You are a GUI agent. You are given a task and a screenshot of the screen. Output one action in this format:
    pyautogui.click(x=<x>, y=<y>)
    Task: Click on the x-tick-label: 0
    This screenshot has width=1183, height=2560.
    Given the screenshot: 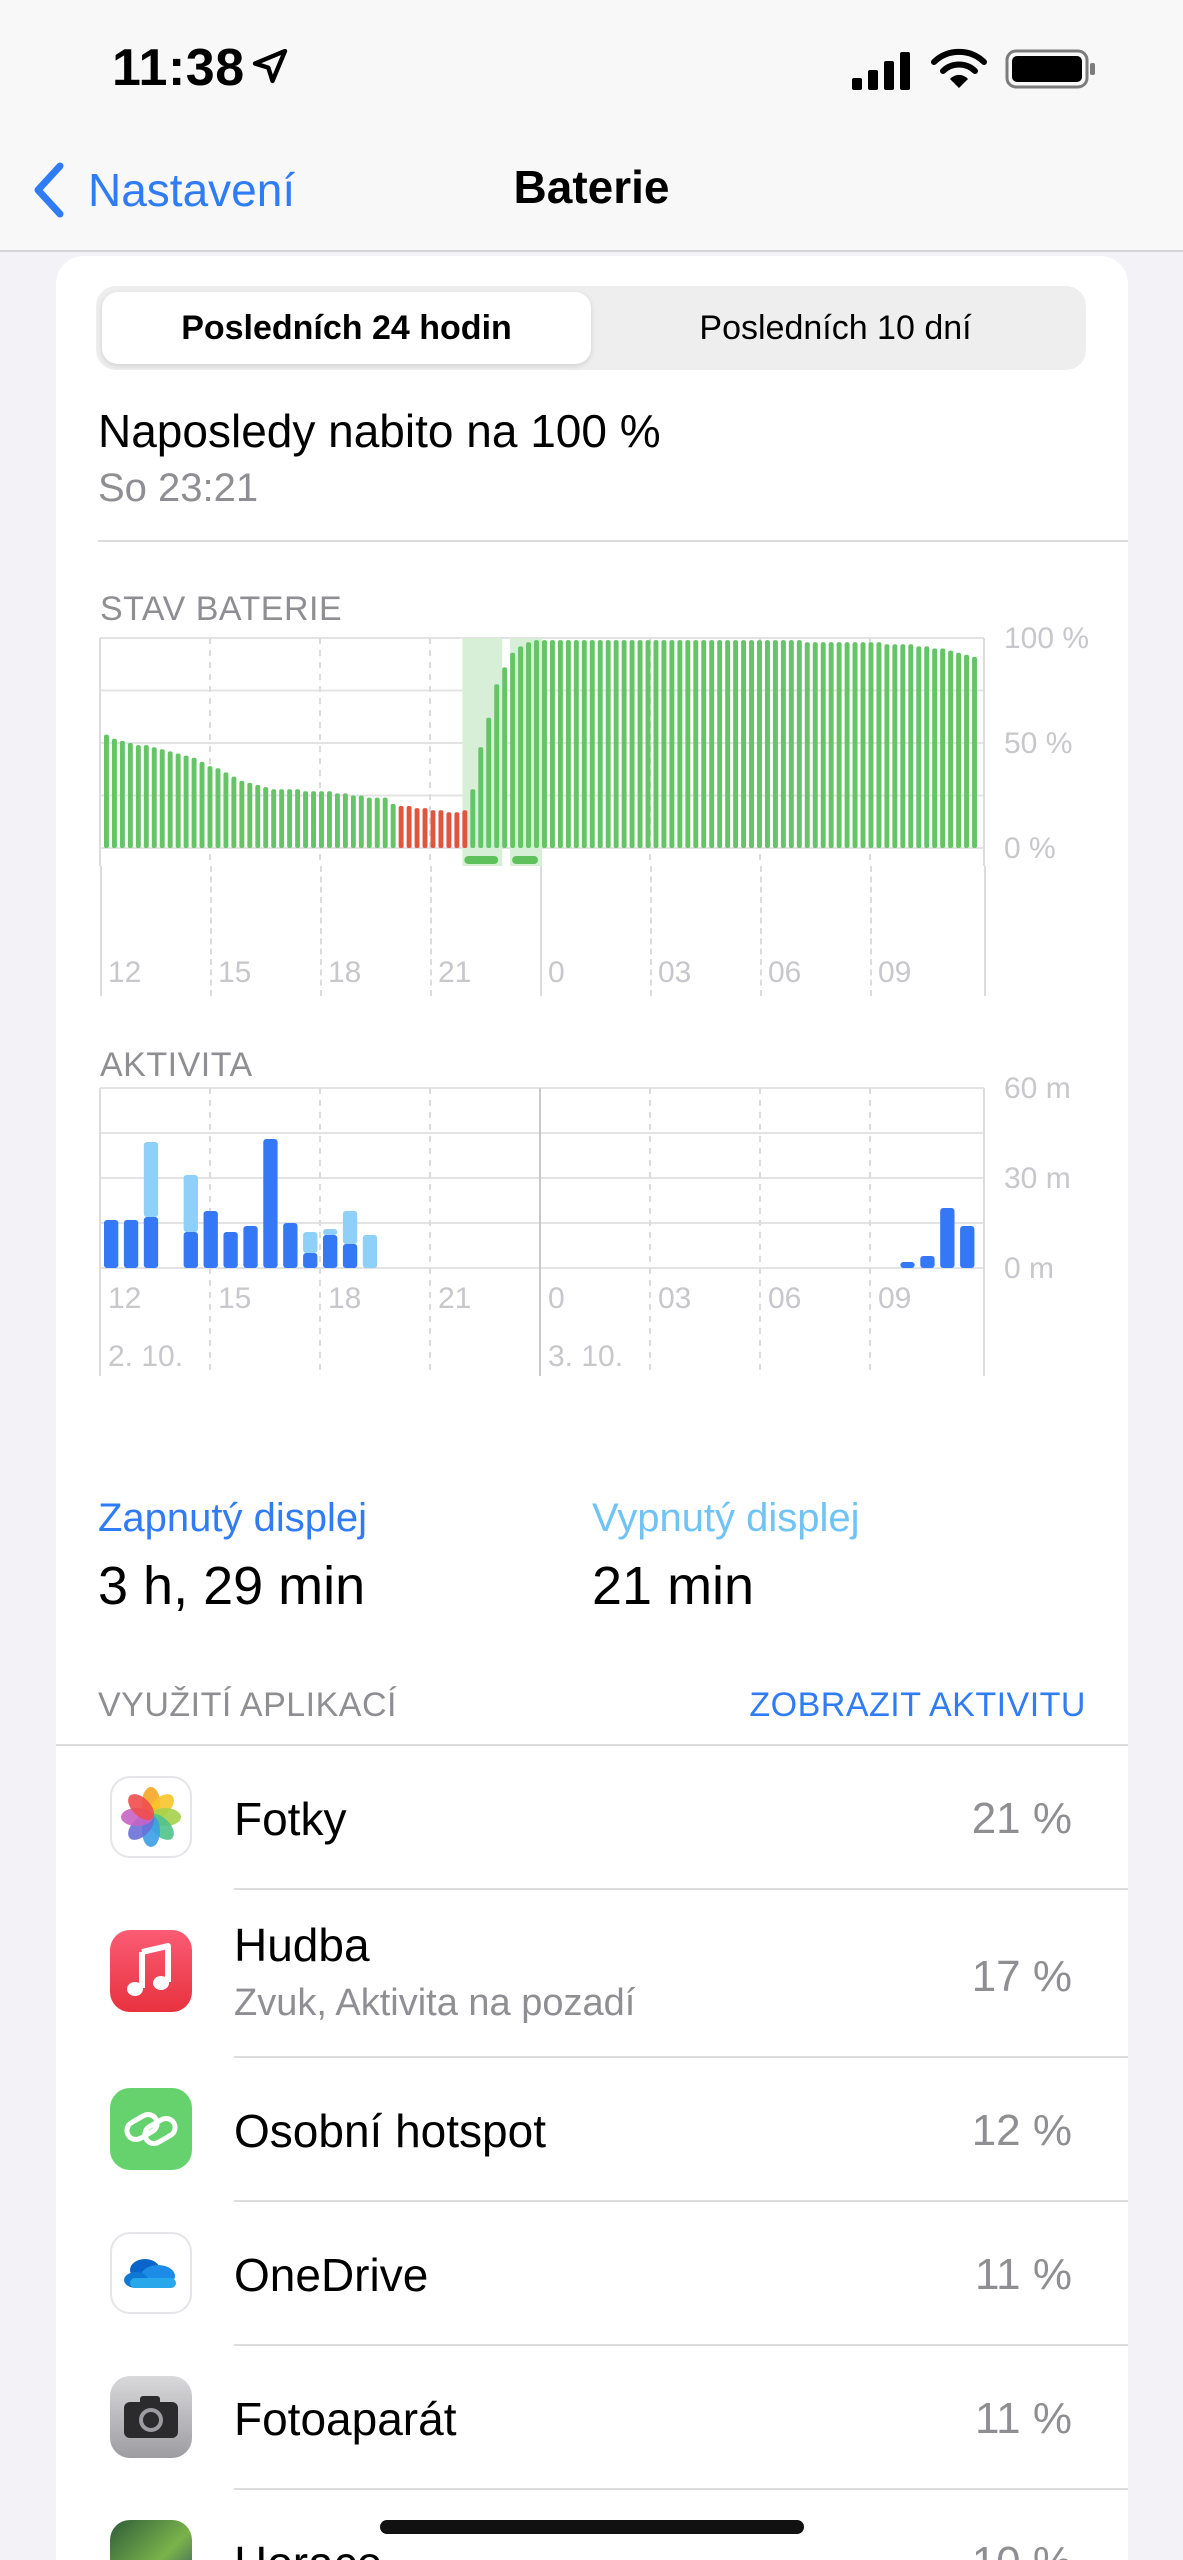 What is the action you would take?
    pyautogui.click(x=556, y=1298)
    